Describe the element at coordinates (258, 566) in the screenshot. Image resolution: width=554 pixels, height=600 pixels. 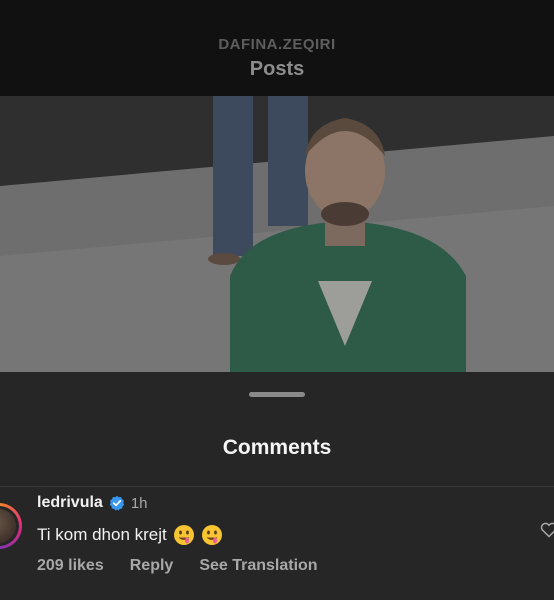
I see `see-translation-button: See Translation` at that location.